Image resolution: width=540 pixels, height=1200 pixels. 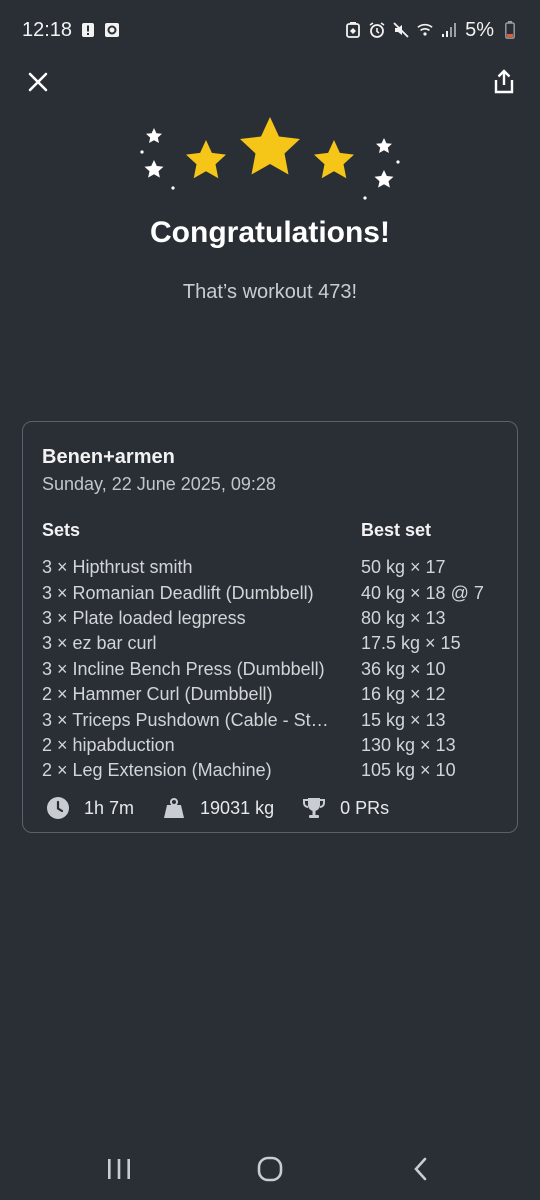 What do you see at coordinates (270, 292) in the screenshot?
I see `workout-count-subtitle: That’s workout 473!` at bounding box center [270, 292].